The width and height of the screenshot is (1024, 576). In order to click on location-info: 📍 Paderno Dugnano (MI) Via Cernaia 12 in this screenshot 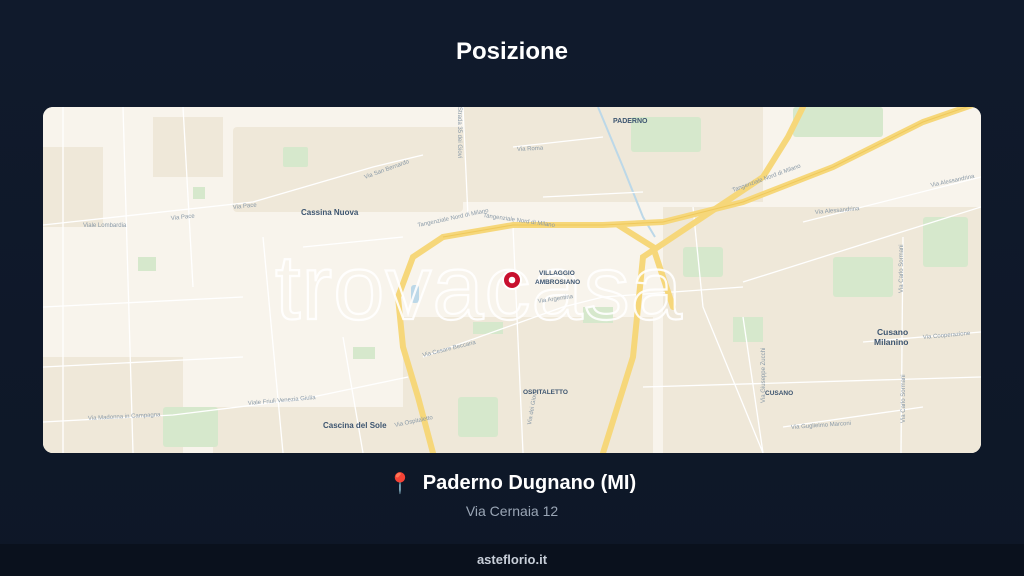, I will do `click(512, 495)`.